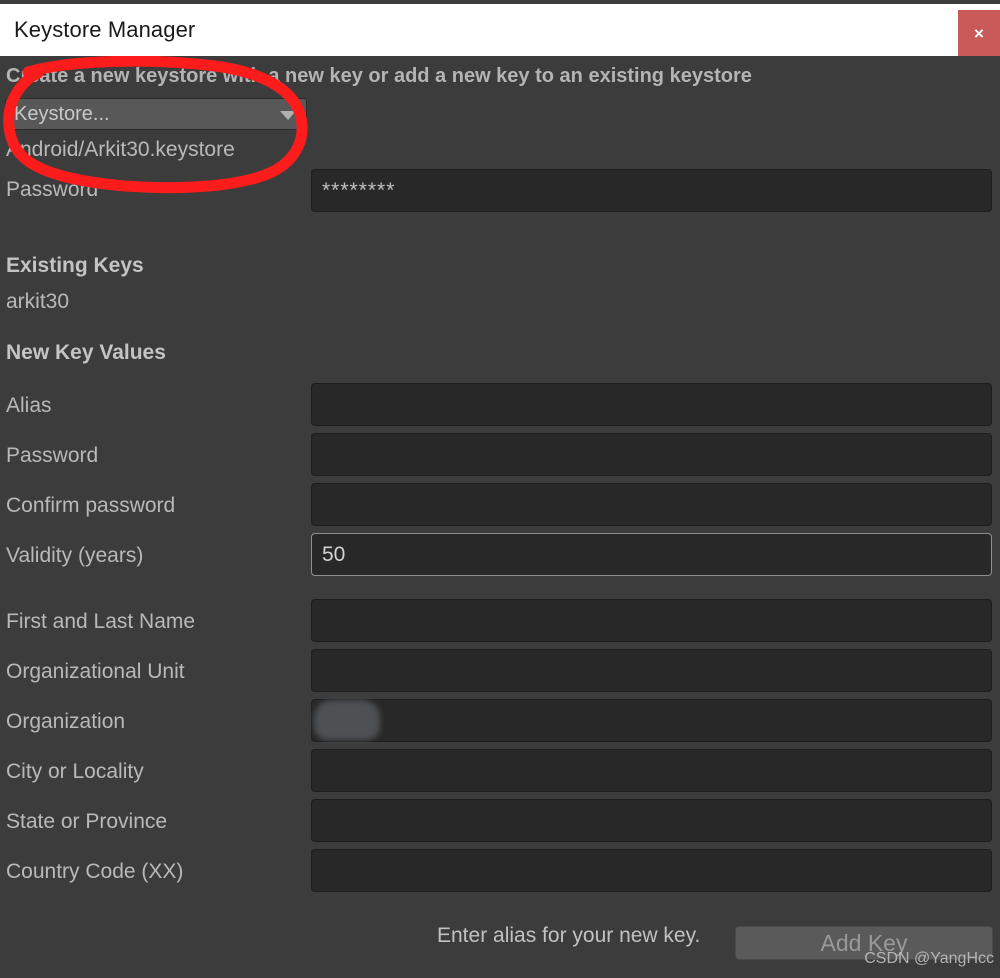  Describe the element at coordinates (651, 620) in the screenshot. I see `input-first-last-name` at that location.